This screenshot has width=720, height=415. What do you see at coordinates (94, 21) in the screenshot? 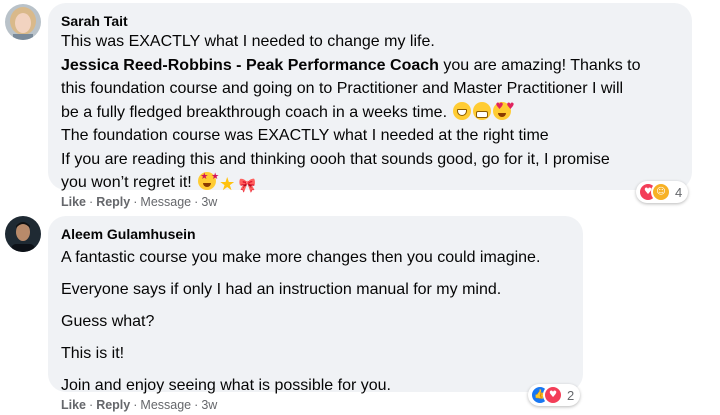
I see `comment-author: Sarah Tait` at bounding box center [94, 21].